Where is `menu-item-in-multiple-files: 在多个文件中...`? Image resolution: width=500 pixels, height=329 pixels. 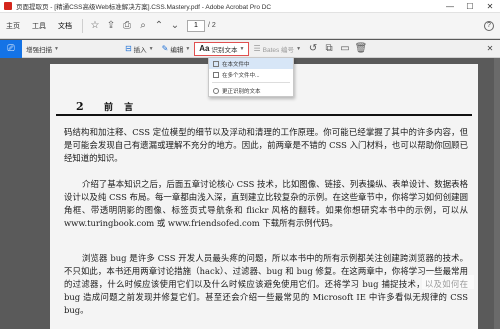 menu-item-in-multiple-files: 在多个文件中... is located at coordinates (251, 74).